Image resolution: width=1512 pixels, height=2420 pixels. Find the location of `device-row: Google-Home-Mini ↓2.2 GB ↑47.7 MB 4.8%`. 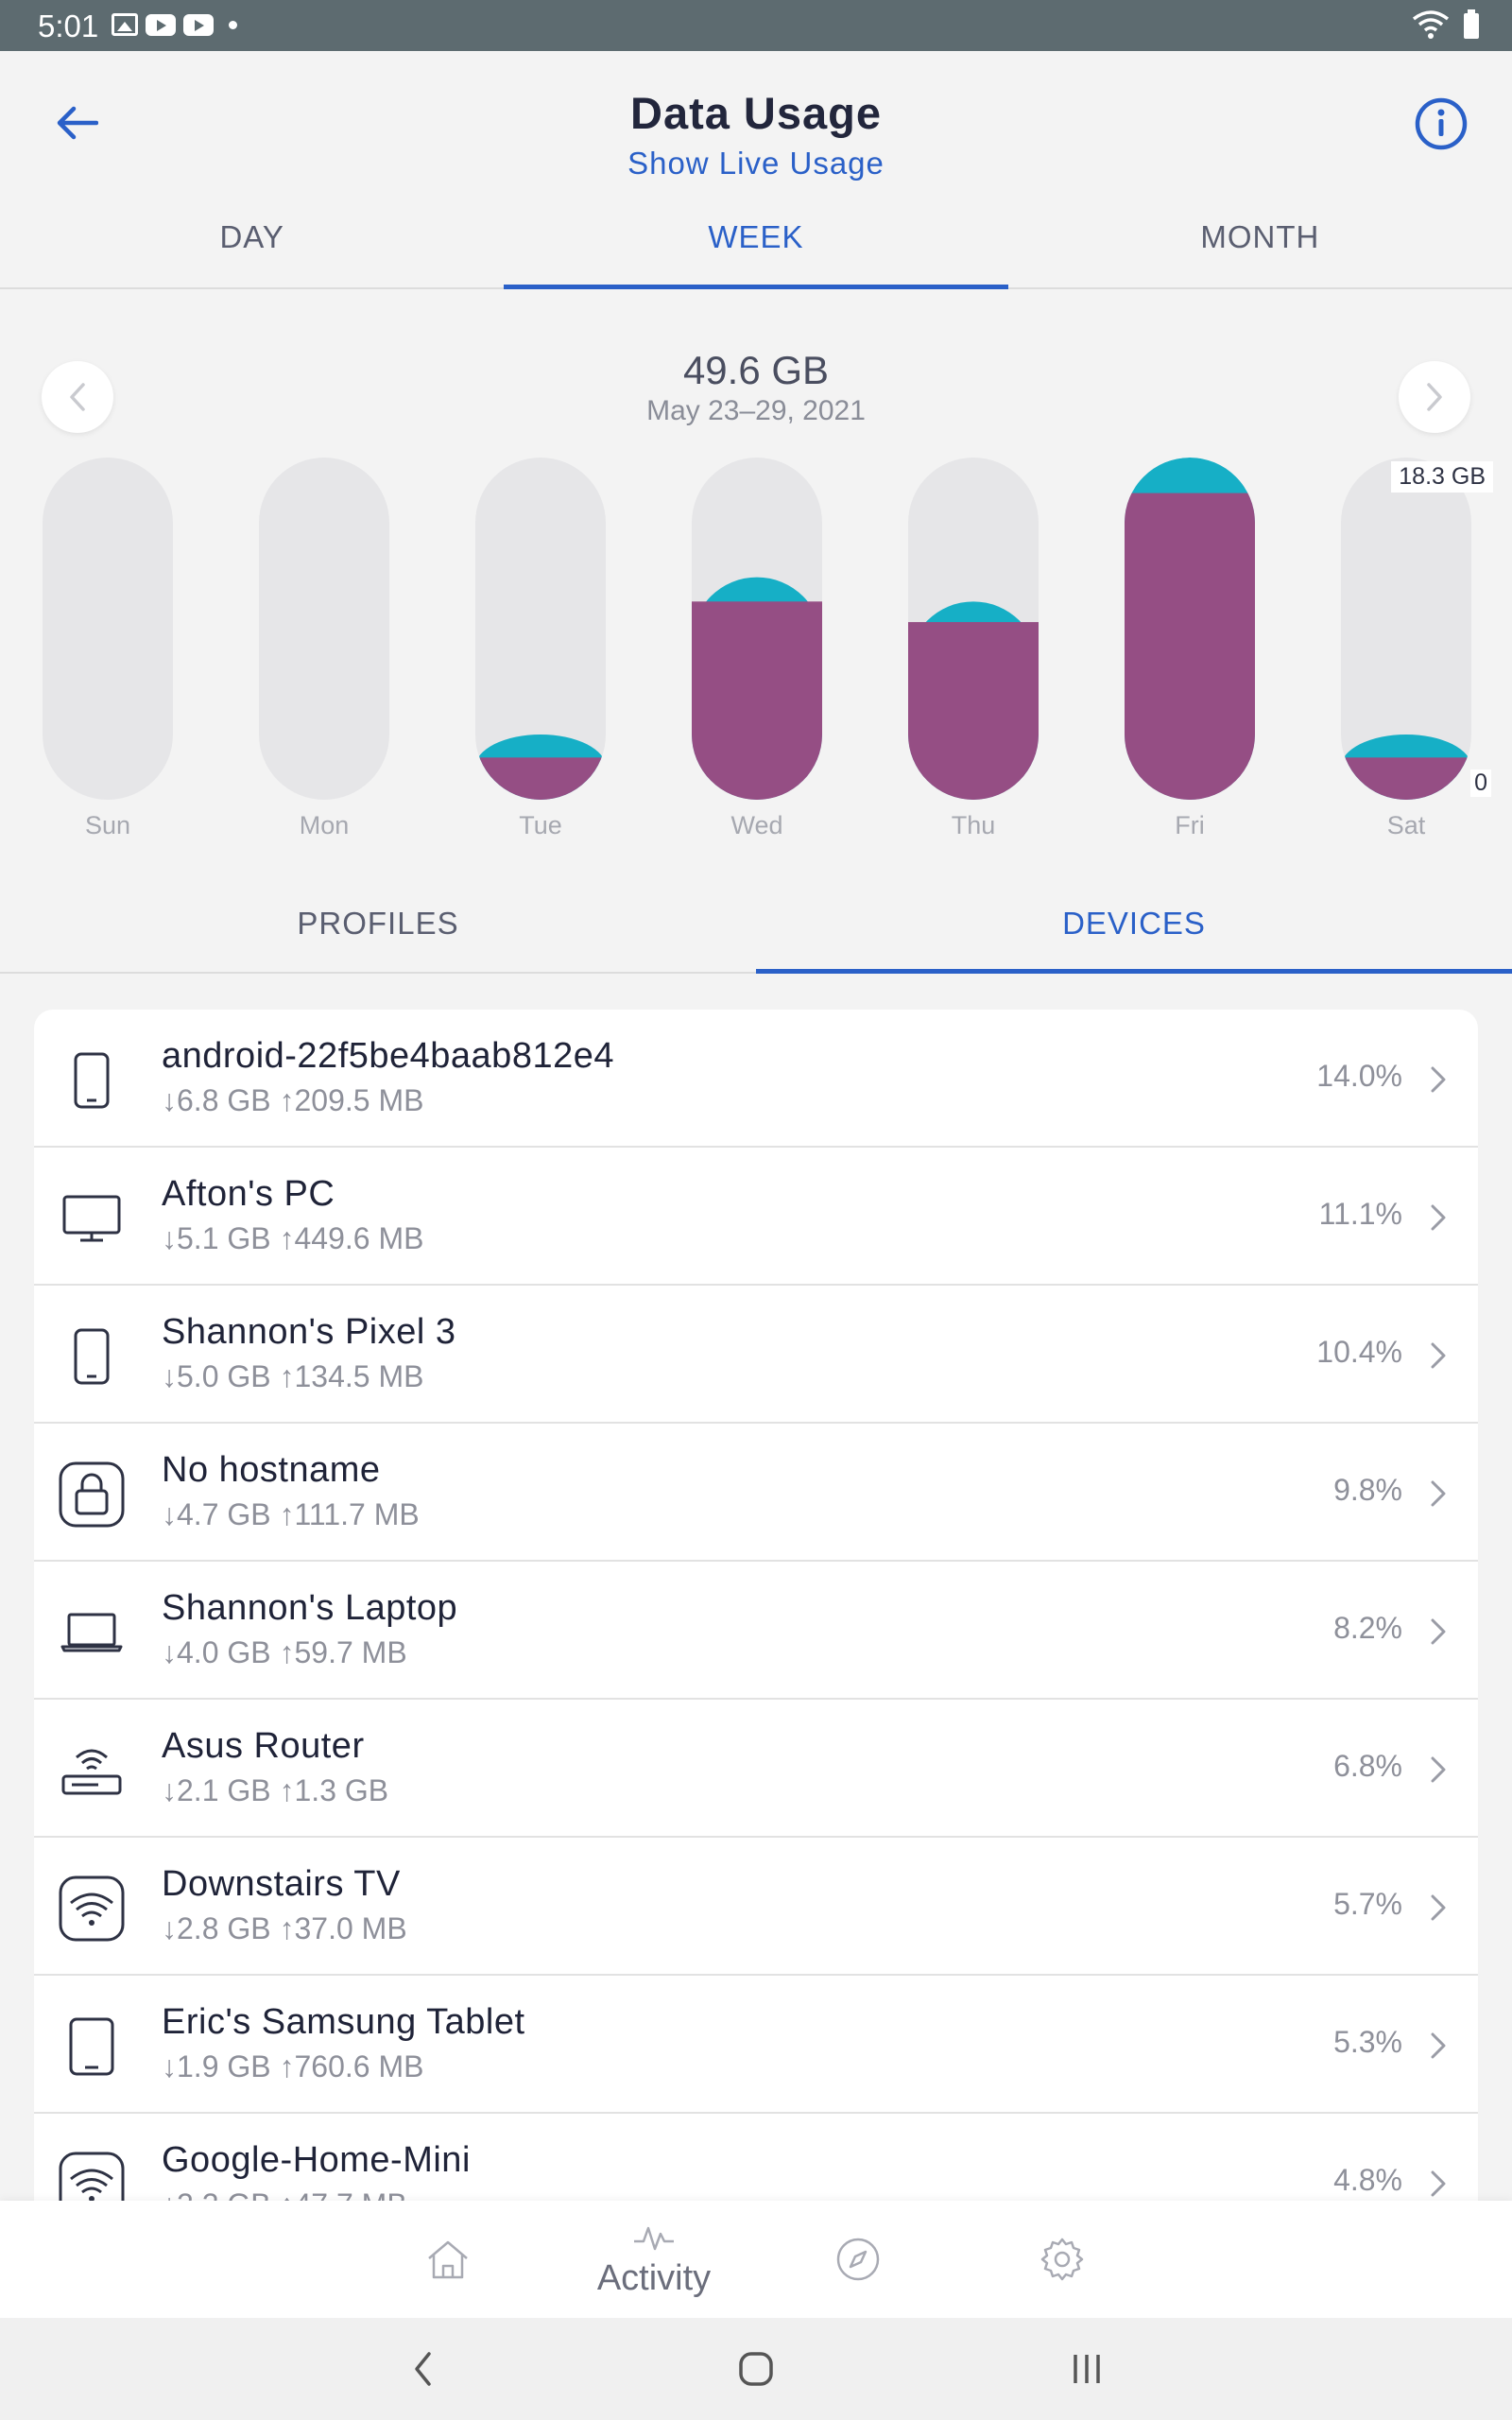

device-row: Google-Home-Mini ↓2.2 GB ↑47.7 MB 4.8% is located at coordinates (756, 2157).